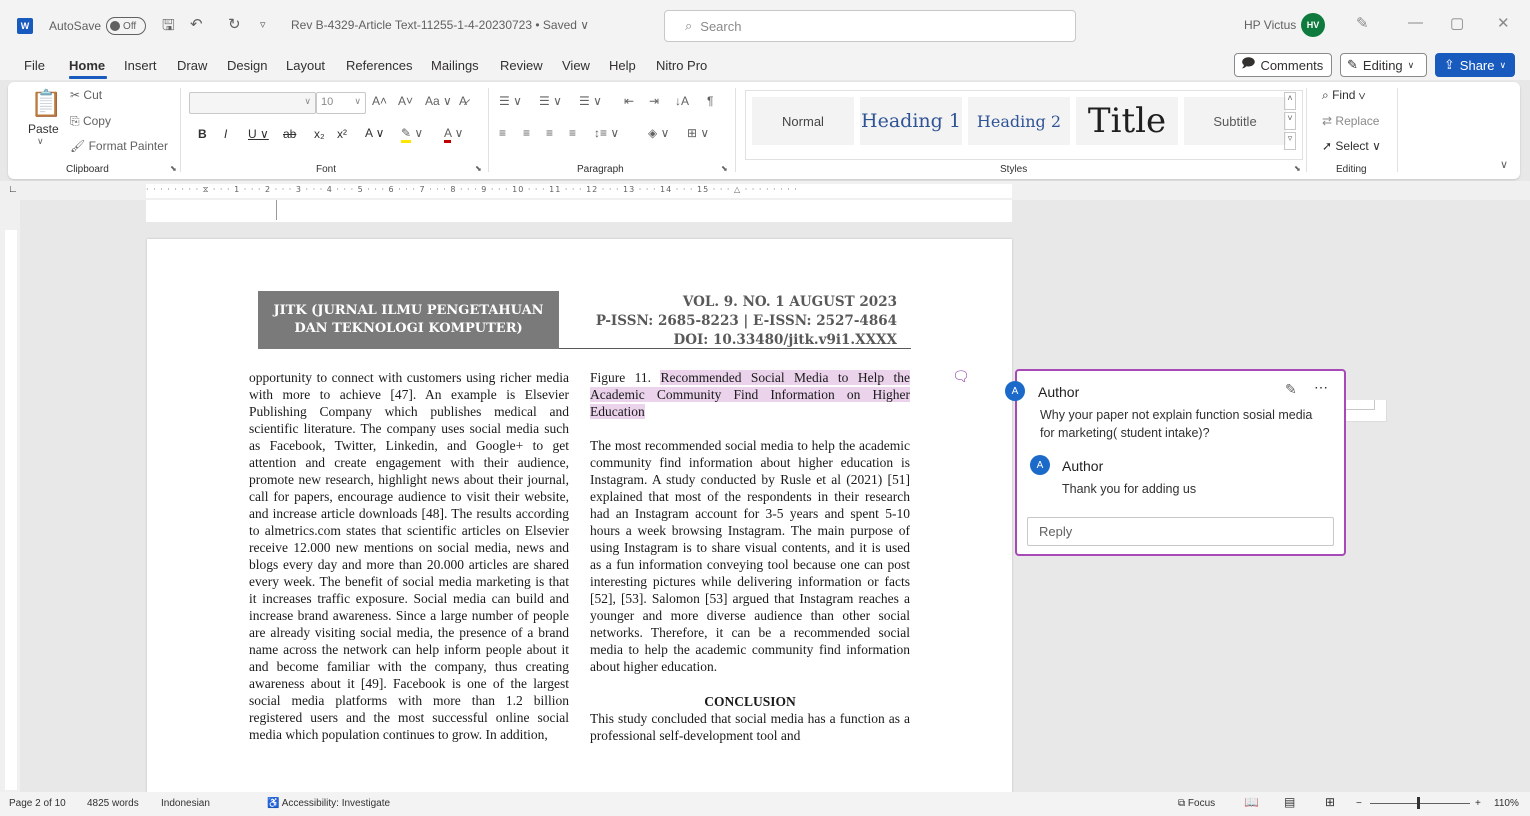 This screenshot has width=1530, height=816. Describe the element at coordinates (550, 101) in the screenshot. I see `numbering-icon: ☰ ∨` at that location.